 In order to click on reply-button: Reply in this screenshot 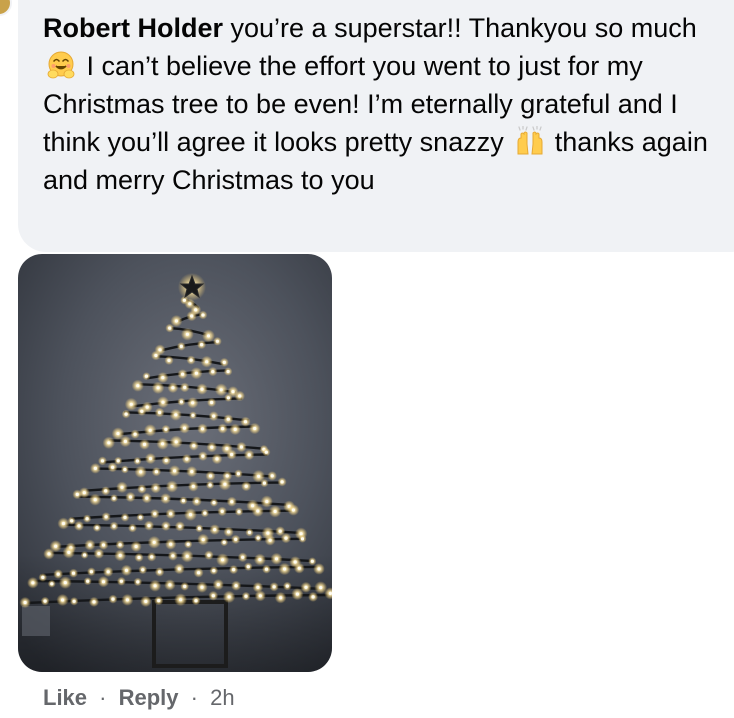, I will do `click(149, 697)`.